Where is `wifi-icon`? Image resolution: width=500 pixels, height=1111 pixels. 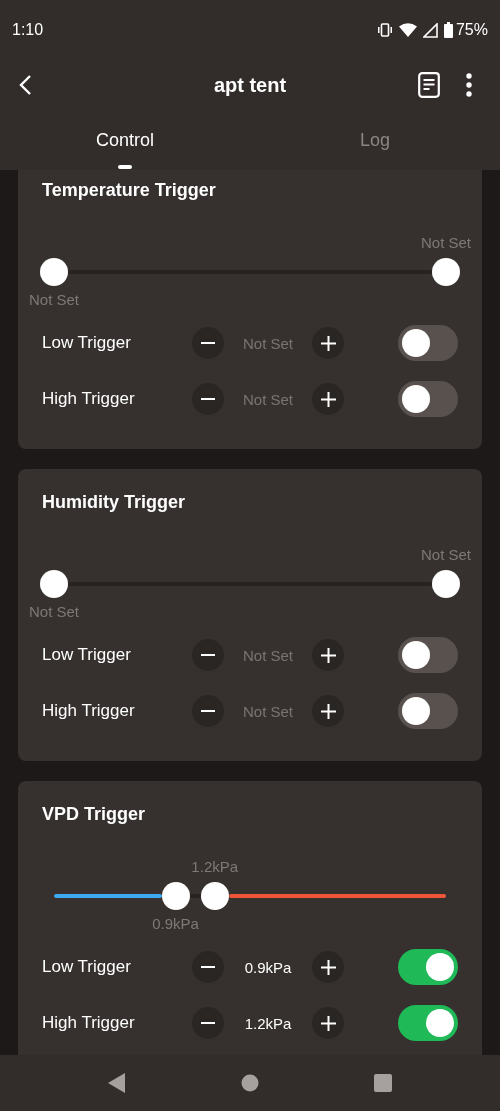
wifi-icon is located at coordinates (407, 30).